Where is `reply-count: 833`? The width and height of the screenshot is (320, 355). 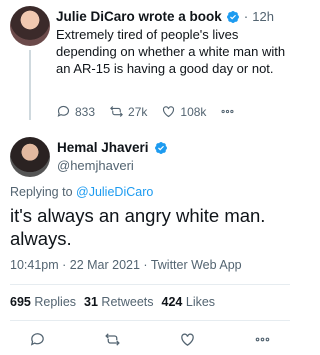
reply-count: 833 is located at coordinates (85, 111).